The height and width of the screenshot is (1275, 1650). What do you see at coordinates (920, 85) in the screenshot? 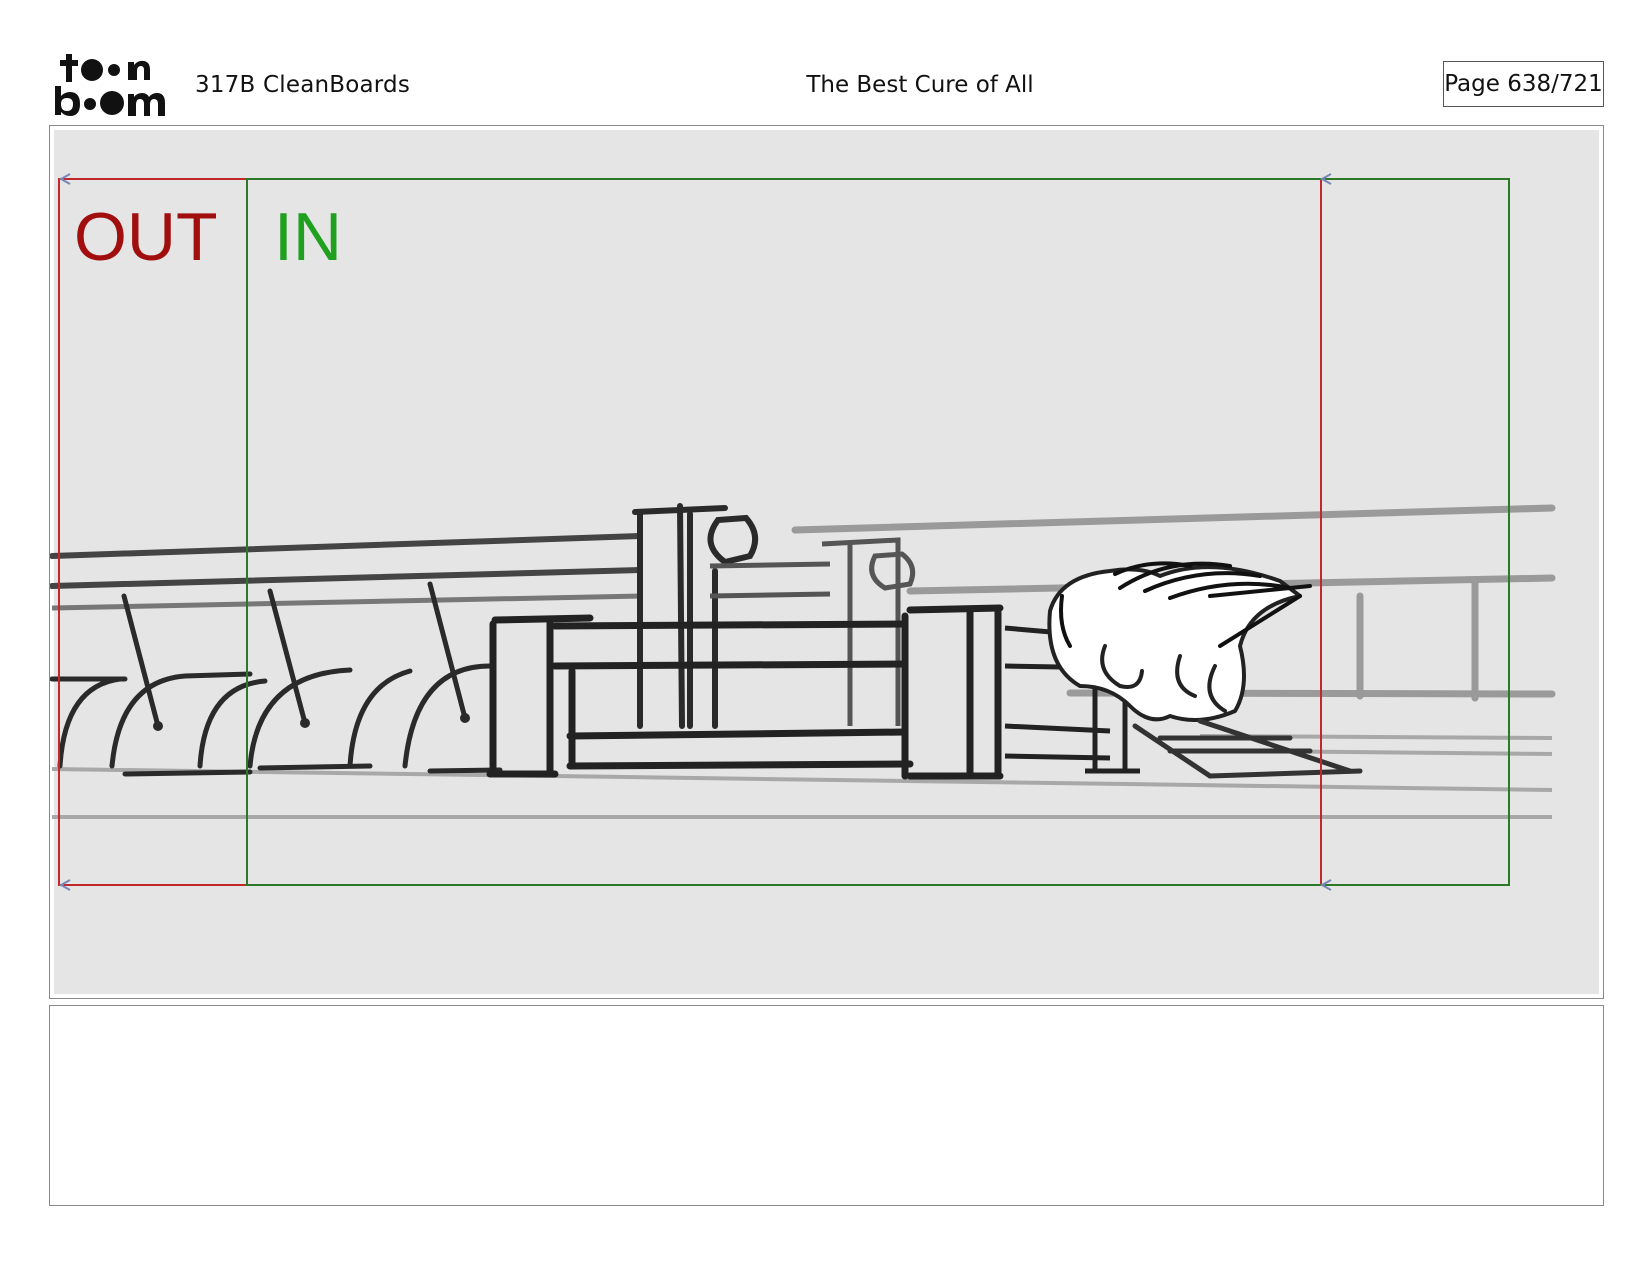
I see `episode-title: The Best Cure of All` at bounding box center [920, 85].